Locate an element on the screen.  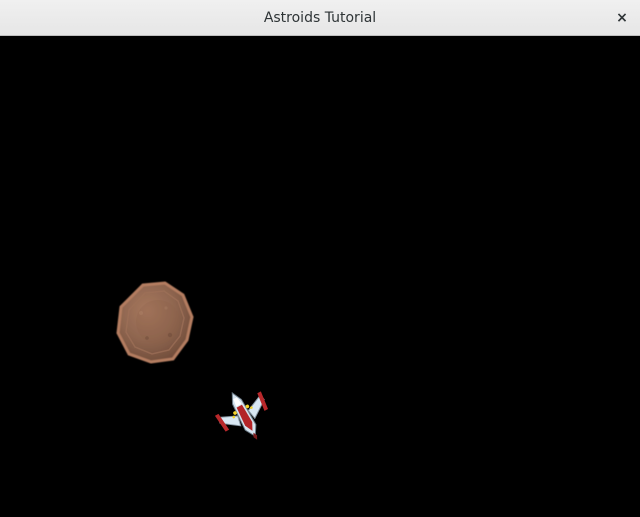
window-title: Astroids Tutorial is located at coordinates (320, 18).